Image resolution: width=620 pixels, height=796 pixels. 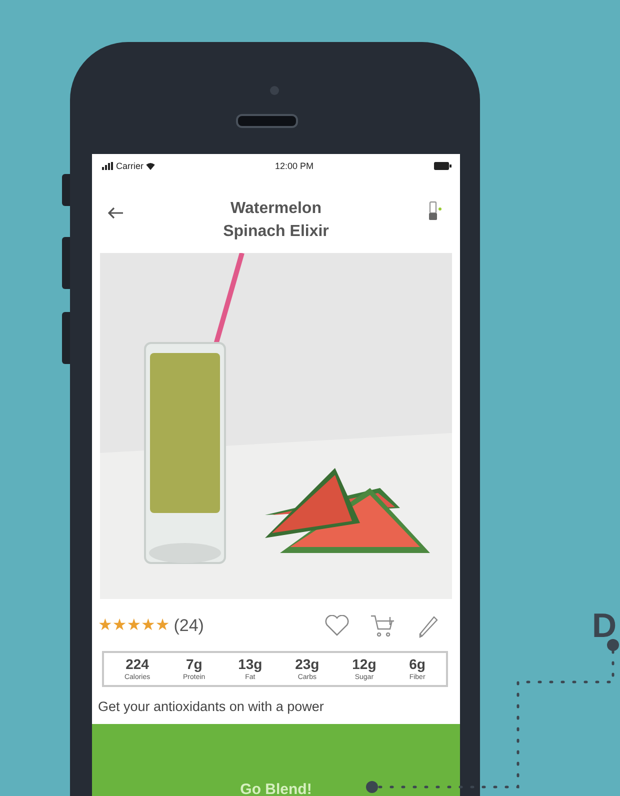 I want to click on status-time: 12:00 PM, so click(x=294, y=166).